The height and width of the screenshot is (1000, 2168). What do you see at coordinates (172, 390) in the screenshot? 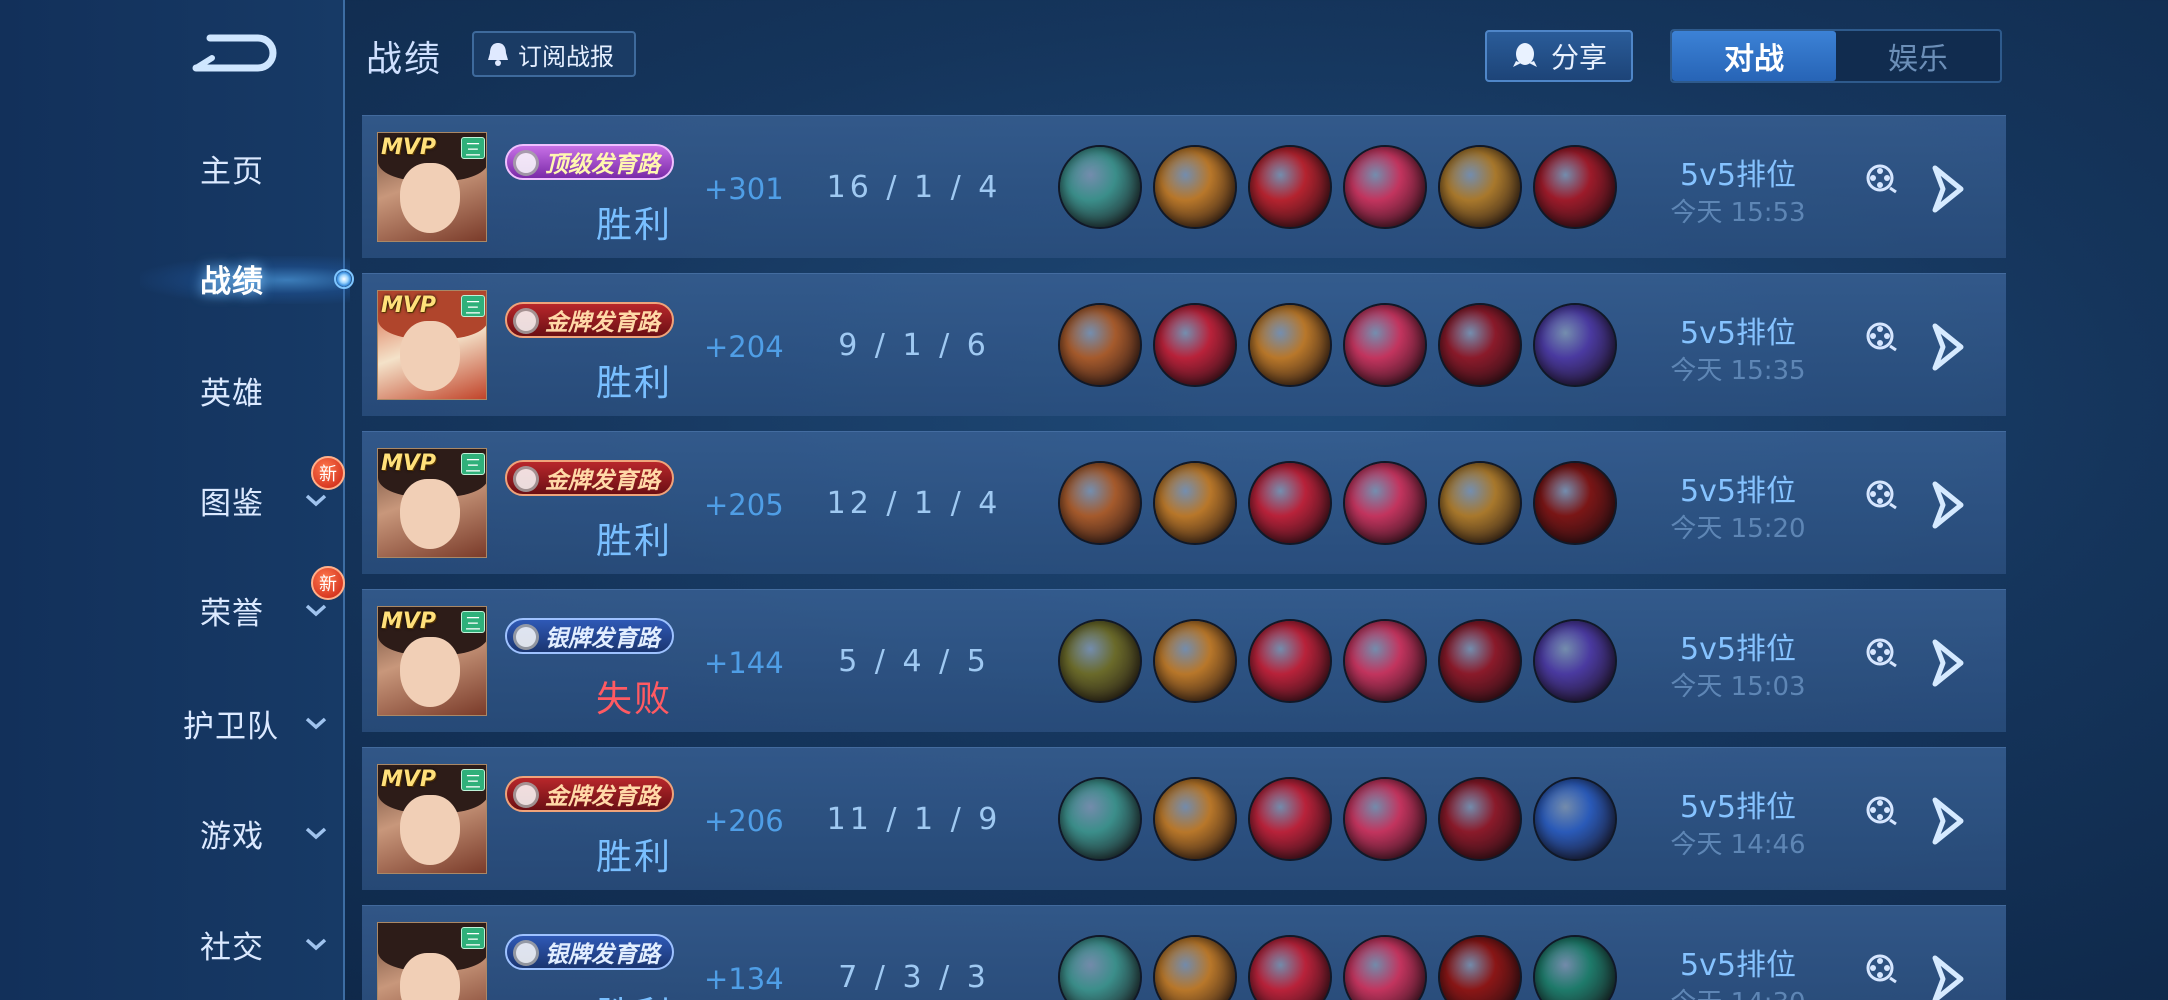
I see `sidebar-item-heroes: 英雄` at bounding box center [172, 390].